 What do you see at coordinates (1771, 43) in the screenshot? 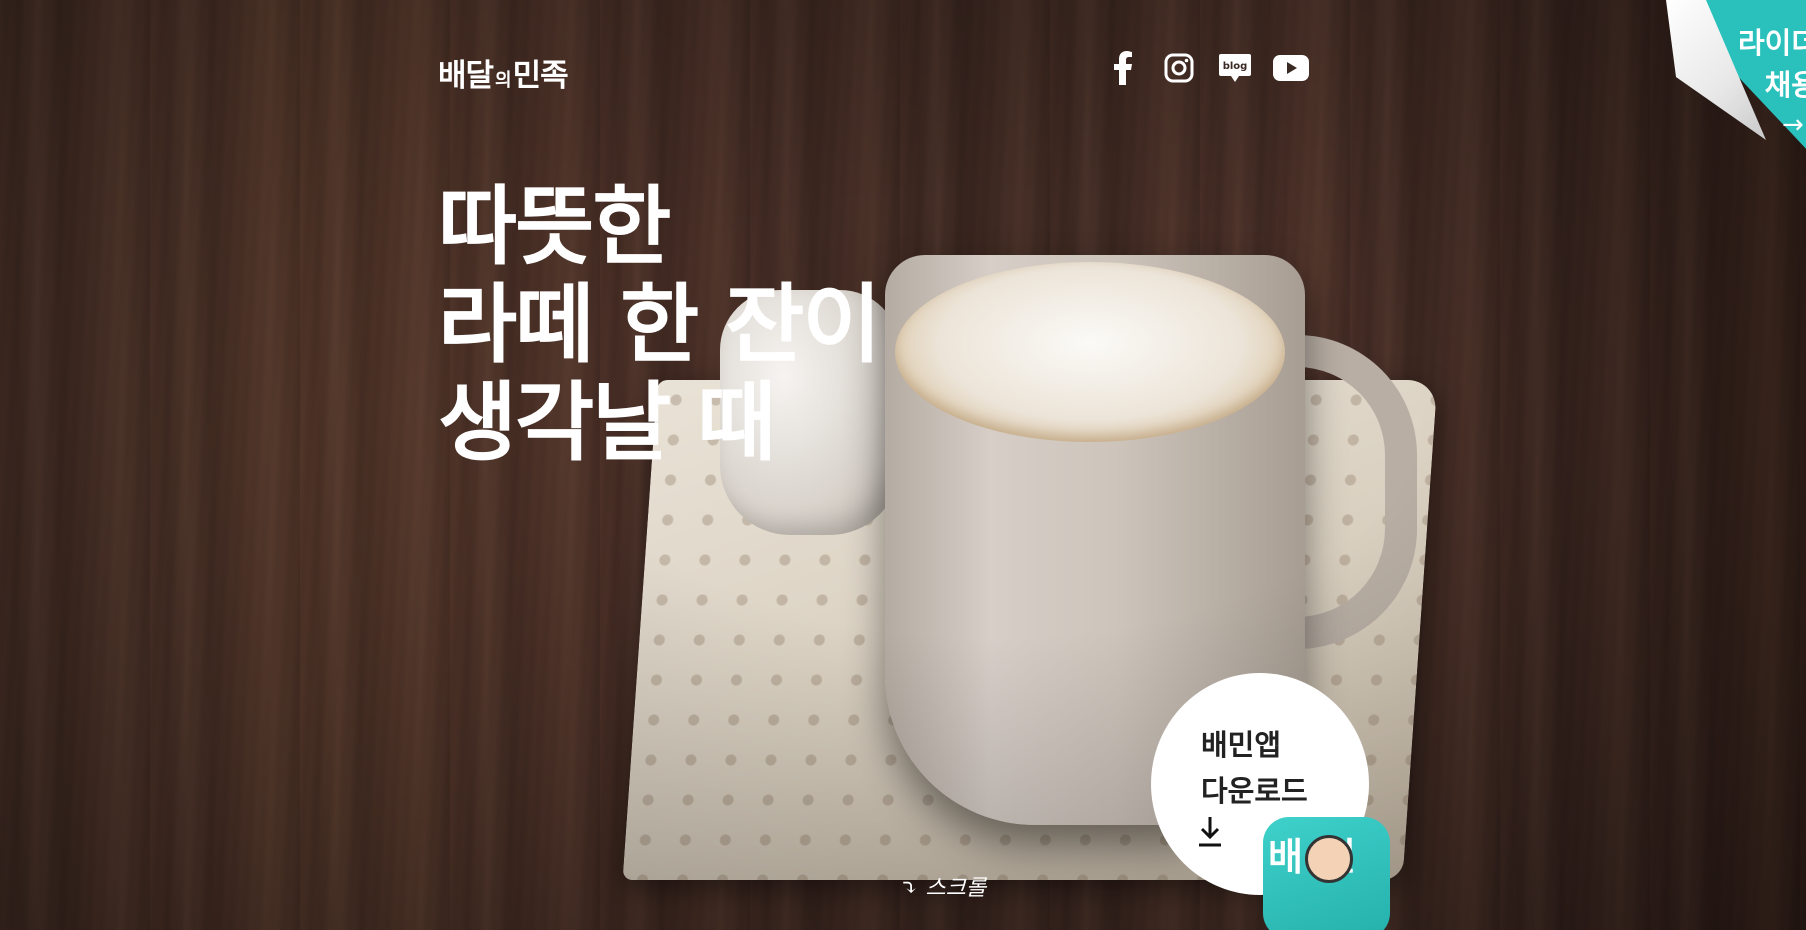
I see `rider-recruit-line1: 라이더` at bounding box center [1771, 43].